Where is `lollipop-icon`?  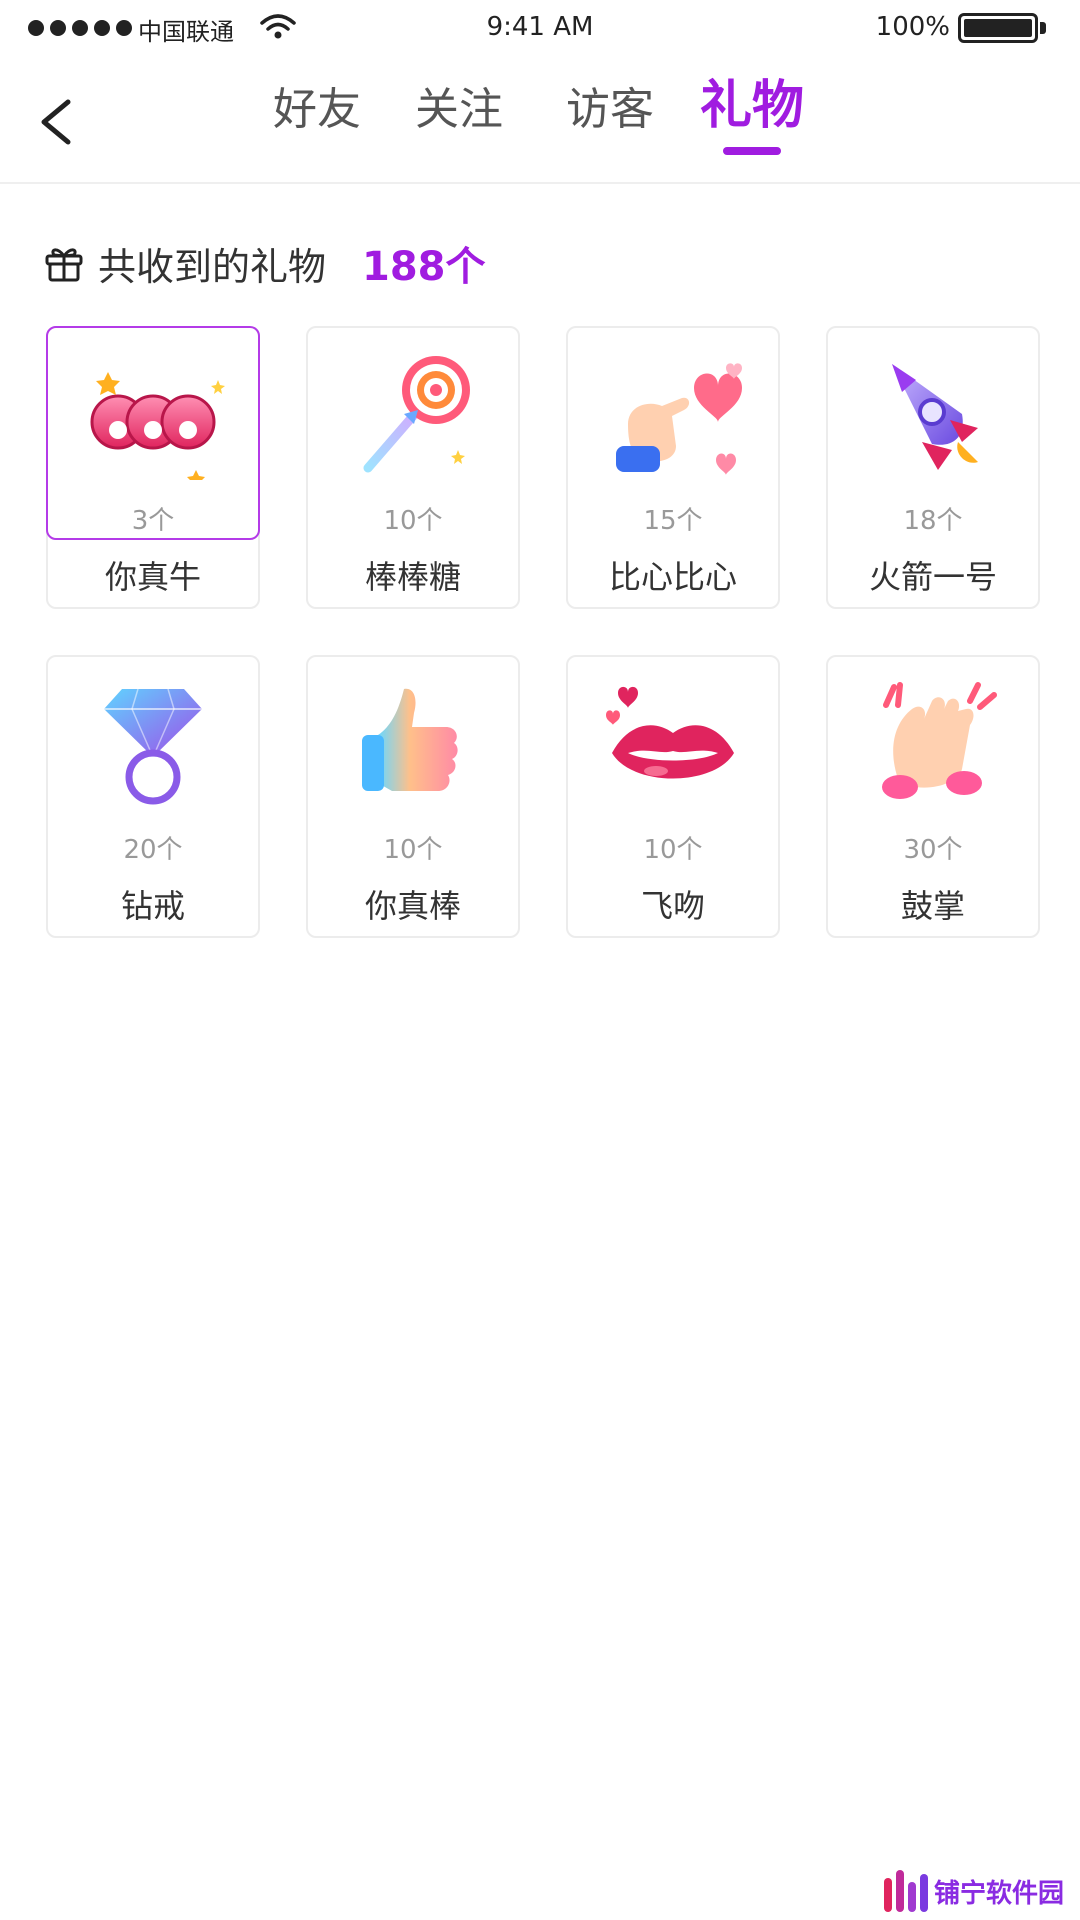
lollipop-icon is located at coordinates (416, 414).